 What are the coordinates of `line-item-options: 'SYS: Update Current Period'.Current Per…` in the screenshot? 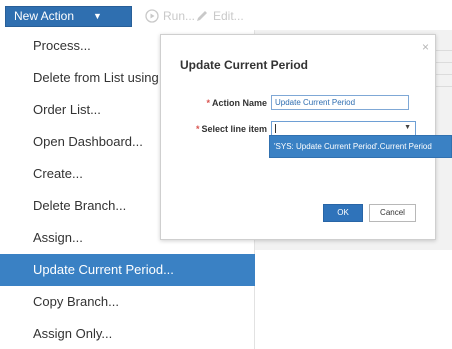 It's located at (360, 146).